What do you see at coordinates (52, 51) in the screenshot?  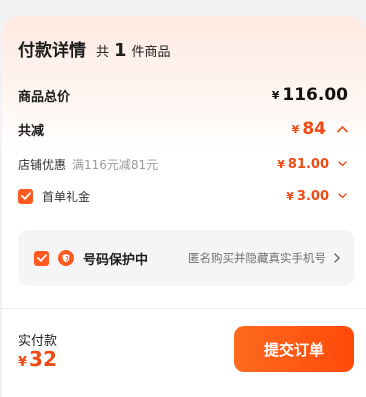 I see `payment-title: 付款详情` at bounding box center [52, 51].